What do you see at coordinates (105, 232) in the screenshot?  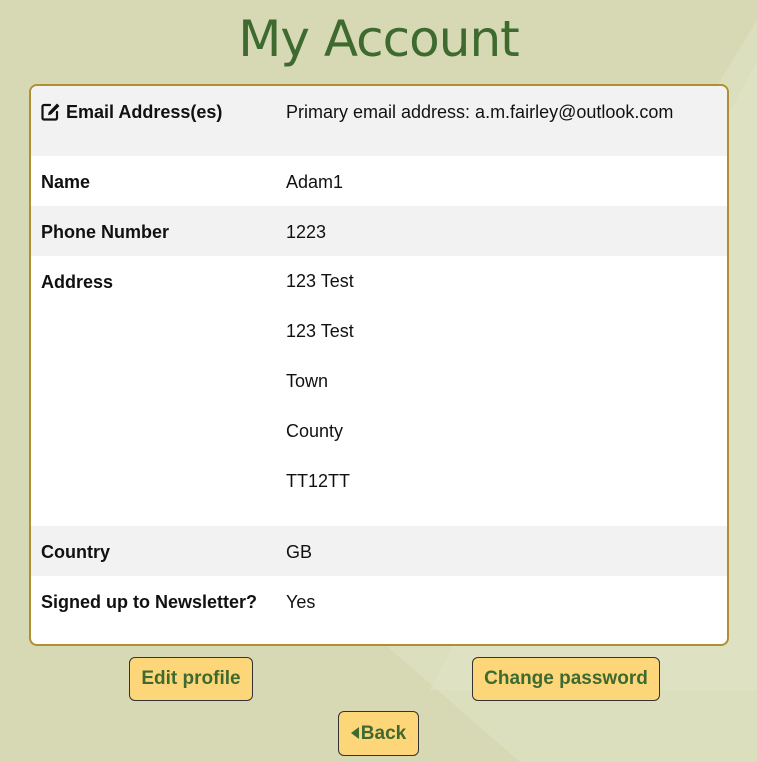 I see `phone-label: Phone Number` at bounding box center [105, 232].